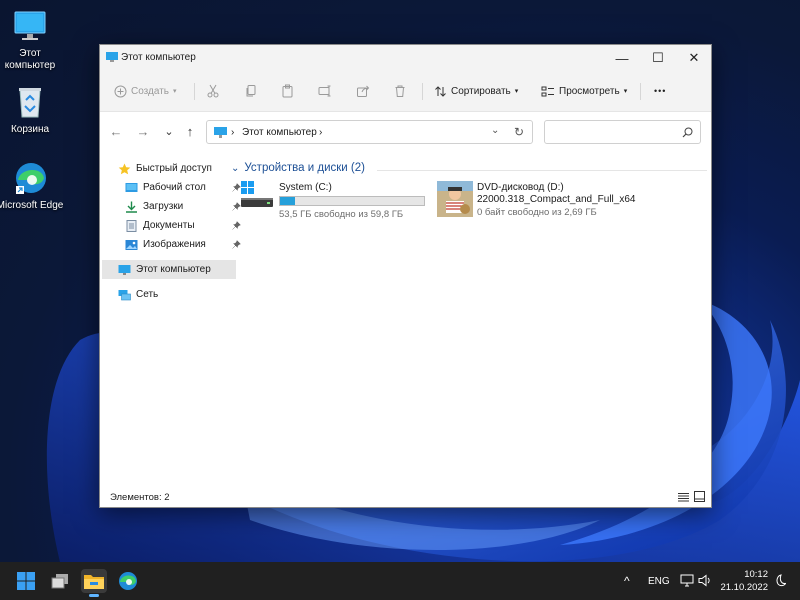 This screenshot has width=800, height=600. I want to click on drive-name: System (C:), so click(305, 187).